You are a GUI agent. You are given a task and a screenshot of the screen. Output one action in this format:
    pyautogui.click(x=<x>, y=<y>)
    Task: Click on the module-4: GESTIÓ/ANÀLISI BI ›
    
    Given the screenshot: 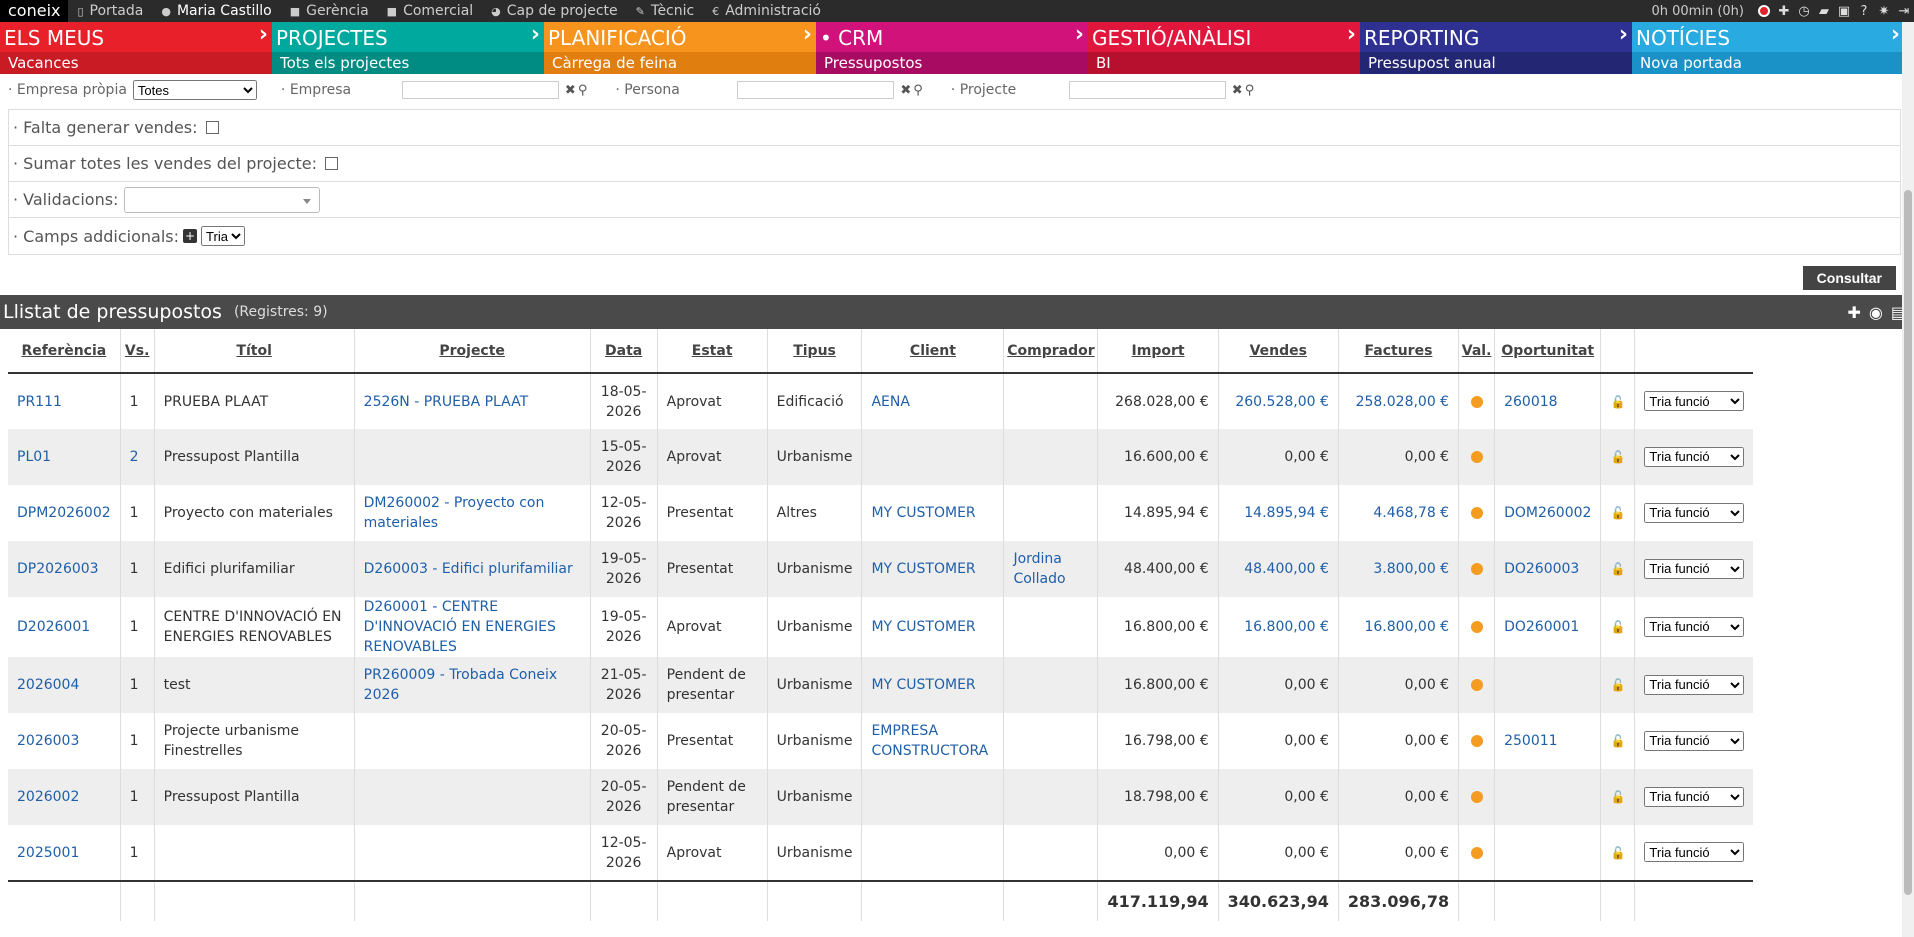 What is the action you would take?
    pyautogui.click(x=1224, y=48)
    